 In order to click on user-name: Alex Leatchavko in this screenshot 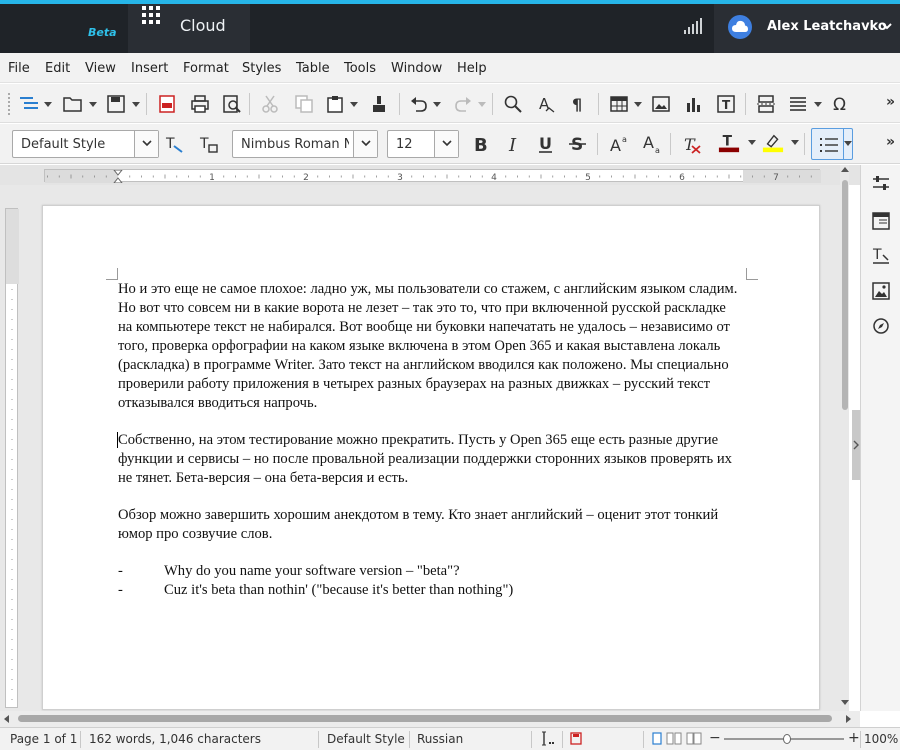, I will do `click(827, 26)`.